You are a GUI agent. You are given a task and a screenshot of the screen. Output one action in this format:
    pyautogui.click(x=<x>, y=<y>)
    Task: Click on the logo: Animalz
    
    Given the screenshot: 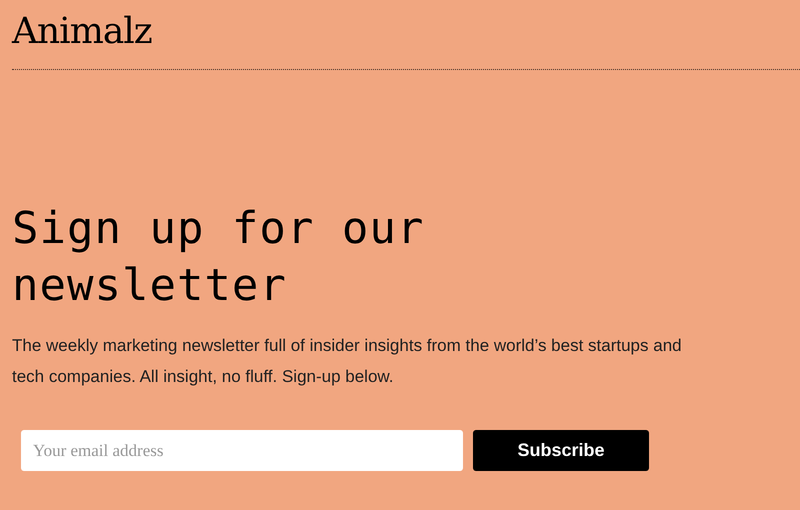 What is the action you would take?
    pyautogui.click(x=82, y=32)
    